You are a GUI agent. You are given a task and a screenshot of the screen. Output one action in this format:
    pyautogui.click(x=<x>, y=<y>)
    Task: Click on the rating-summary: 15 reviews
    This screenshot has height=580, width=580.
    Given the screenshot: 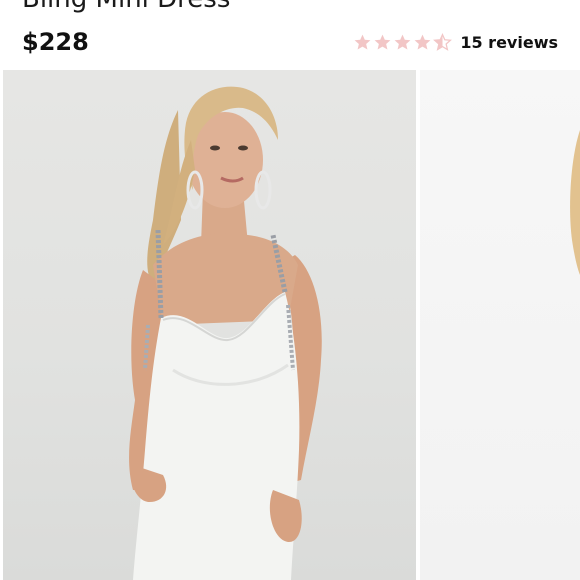 What is the action you would take?
    pyautogui.click(x=455, y=42)
    